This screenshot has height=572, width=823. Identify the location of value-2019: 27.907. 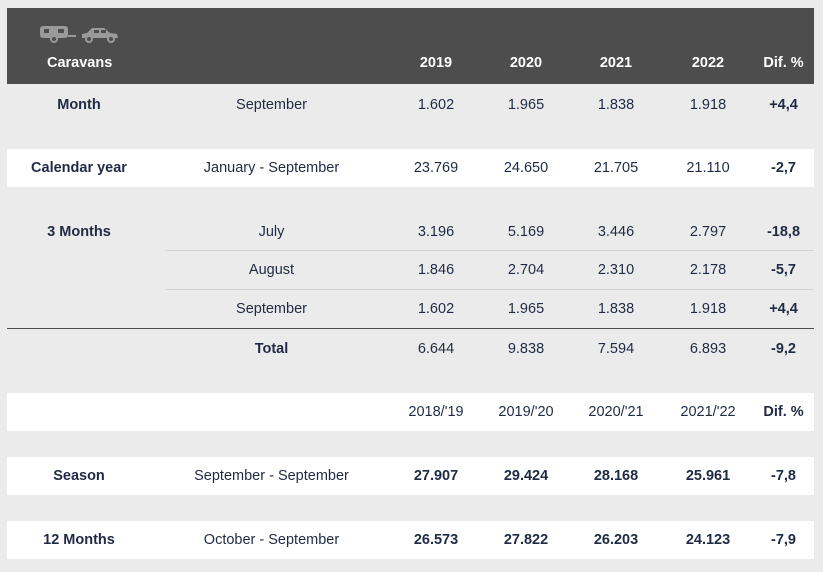
(436, 476).